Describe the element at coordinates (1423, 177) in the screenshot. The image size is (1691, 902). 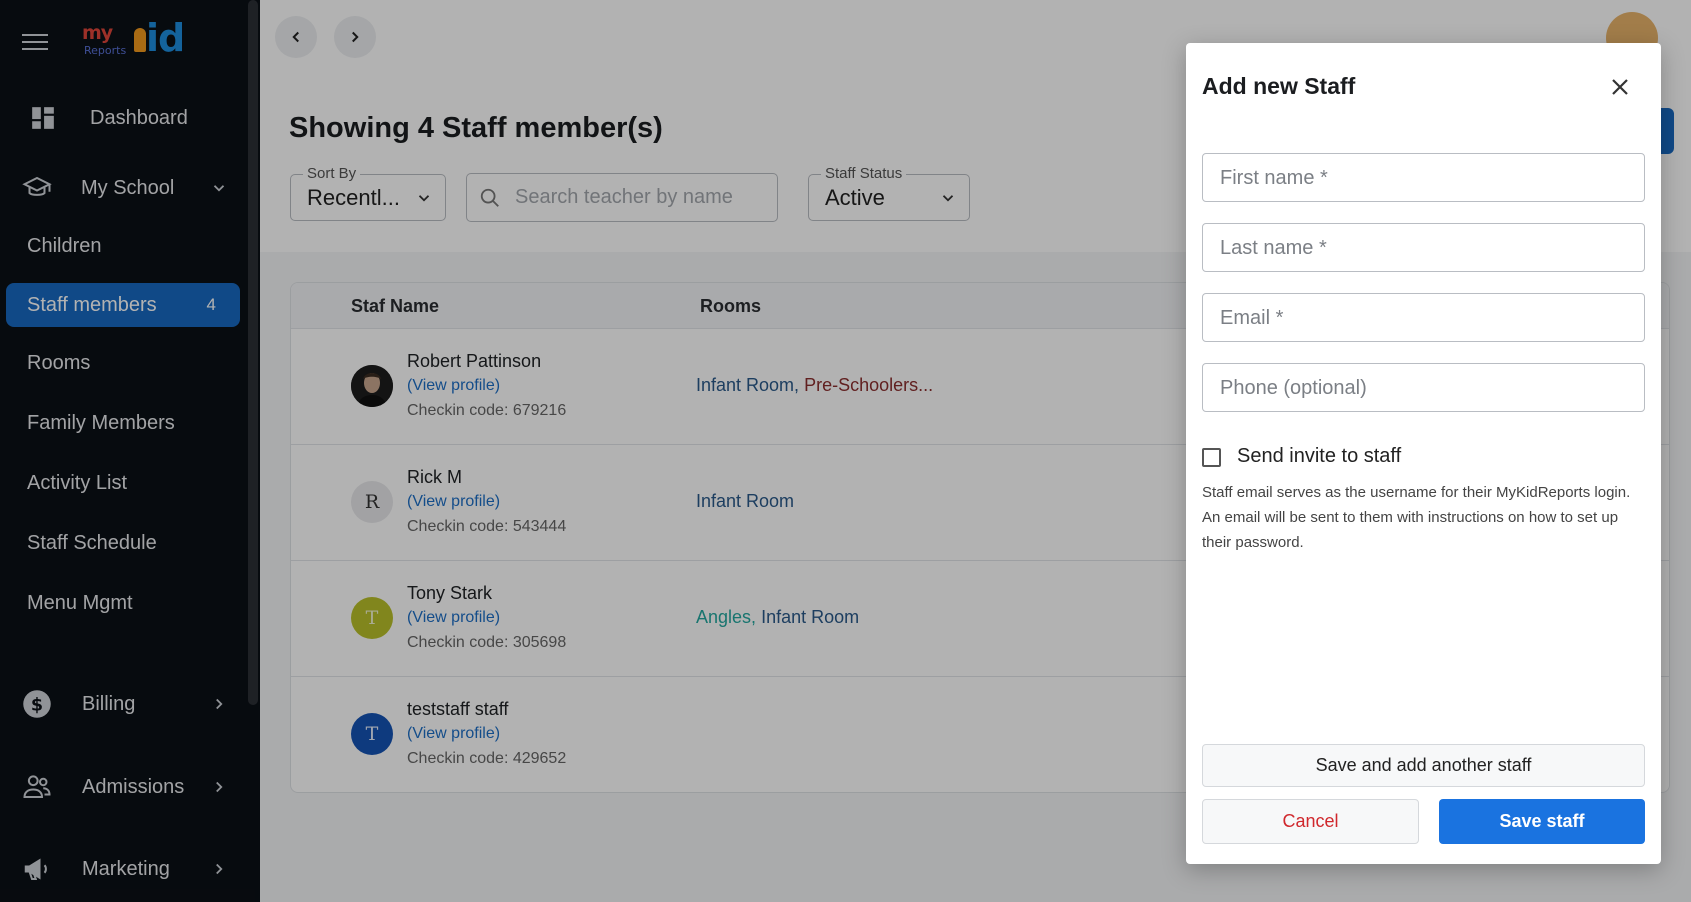
I see `first-name-field: First name *` at that location.